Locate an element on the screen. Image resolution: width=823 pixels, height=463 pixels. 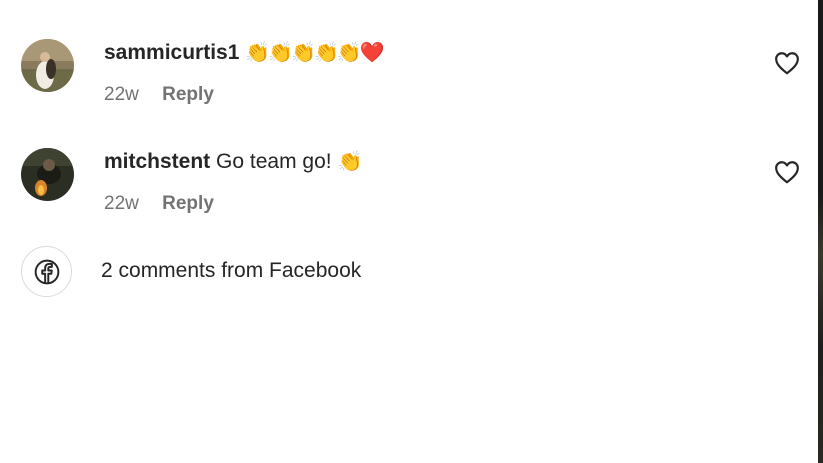
comment-emoji: 👏👏👏👏👏❤️ is located at coordinates (314, 53).